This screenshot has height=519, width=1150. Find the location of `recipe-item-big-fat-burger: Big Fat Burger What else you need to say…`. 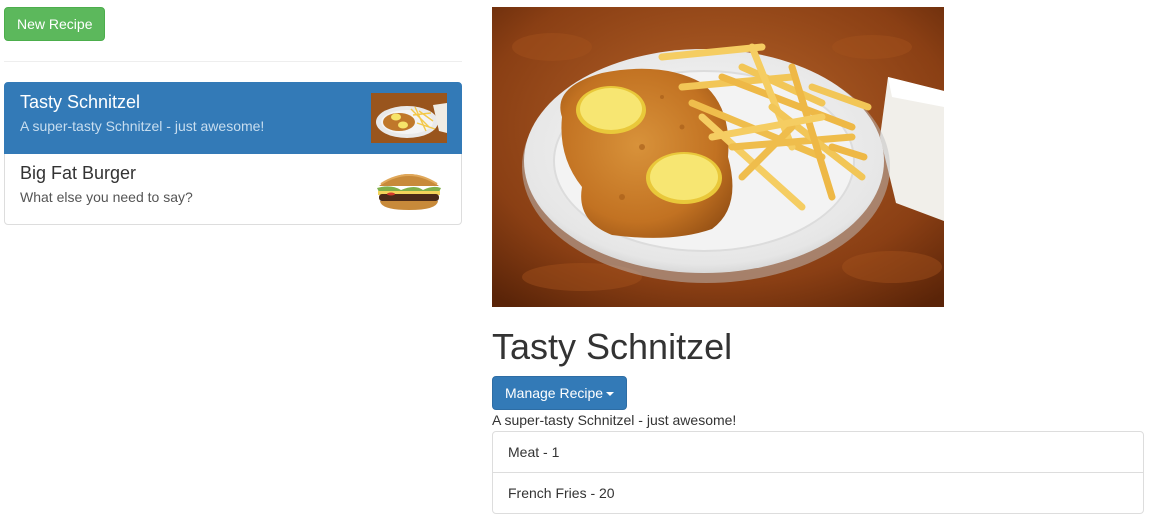

recipe-item-big-fat-burger: Big Fat Burger What else you need to say… is located at coordinates (233, 189).